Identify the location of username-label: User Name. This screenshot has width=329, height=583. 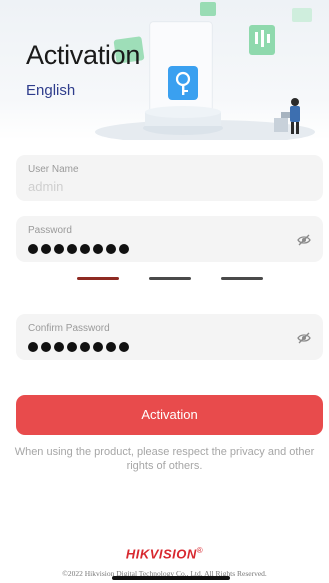
(53, 169).